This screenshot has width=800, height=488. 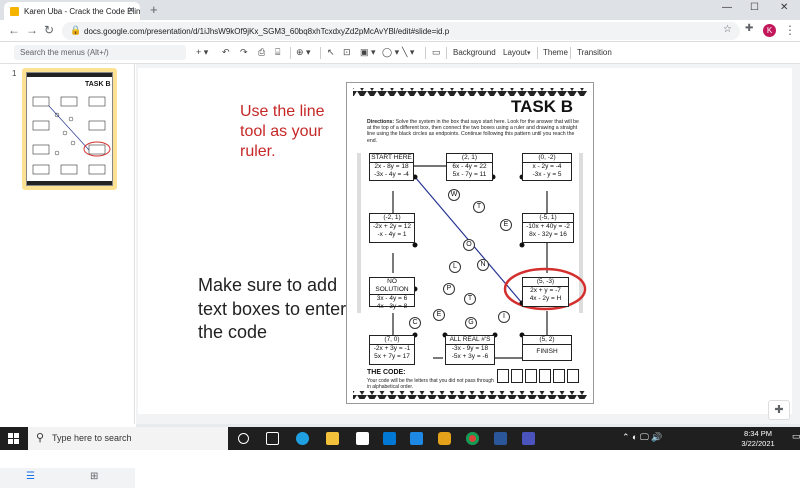 I want to click on slide-thumbnail-selected: TASK B, so click(x=69, y=129).